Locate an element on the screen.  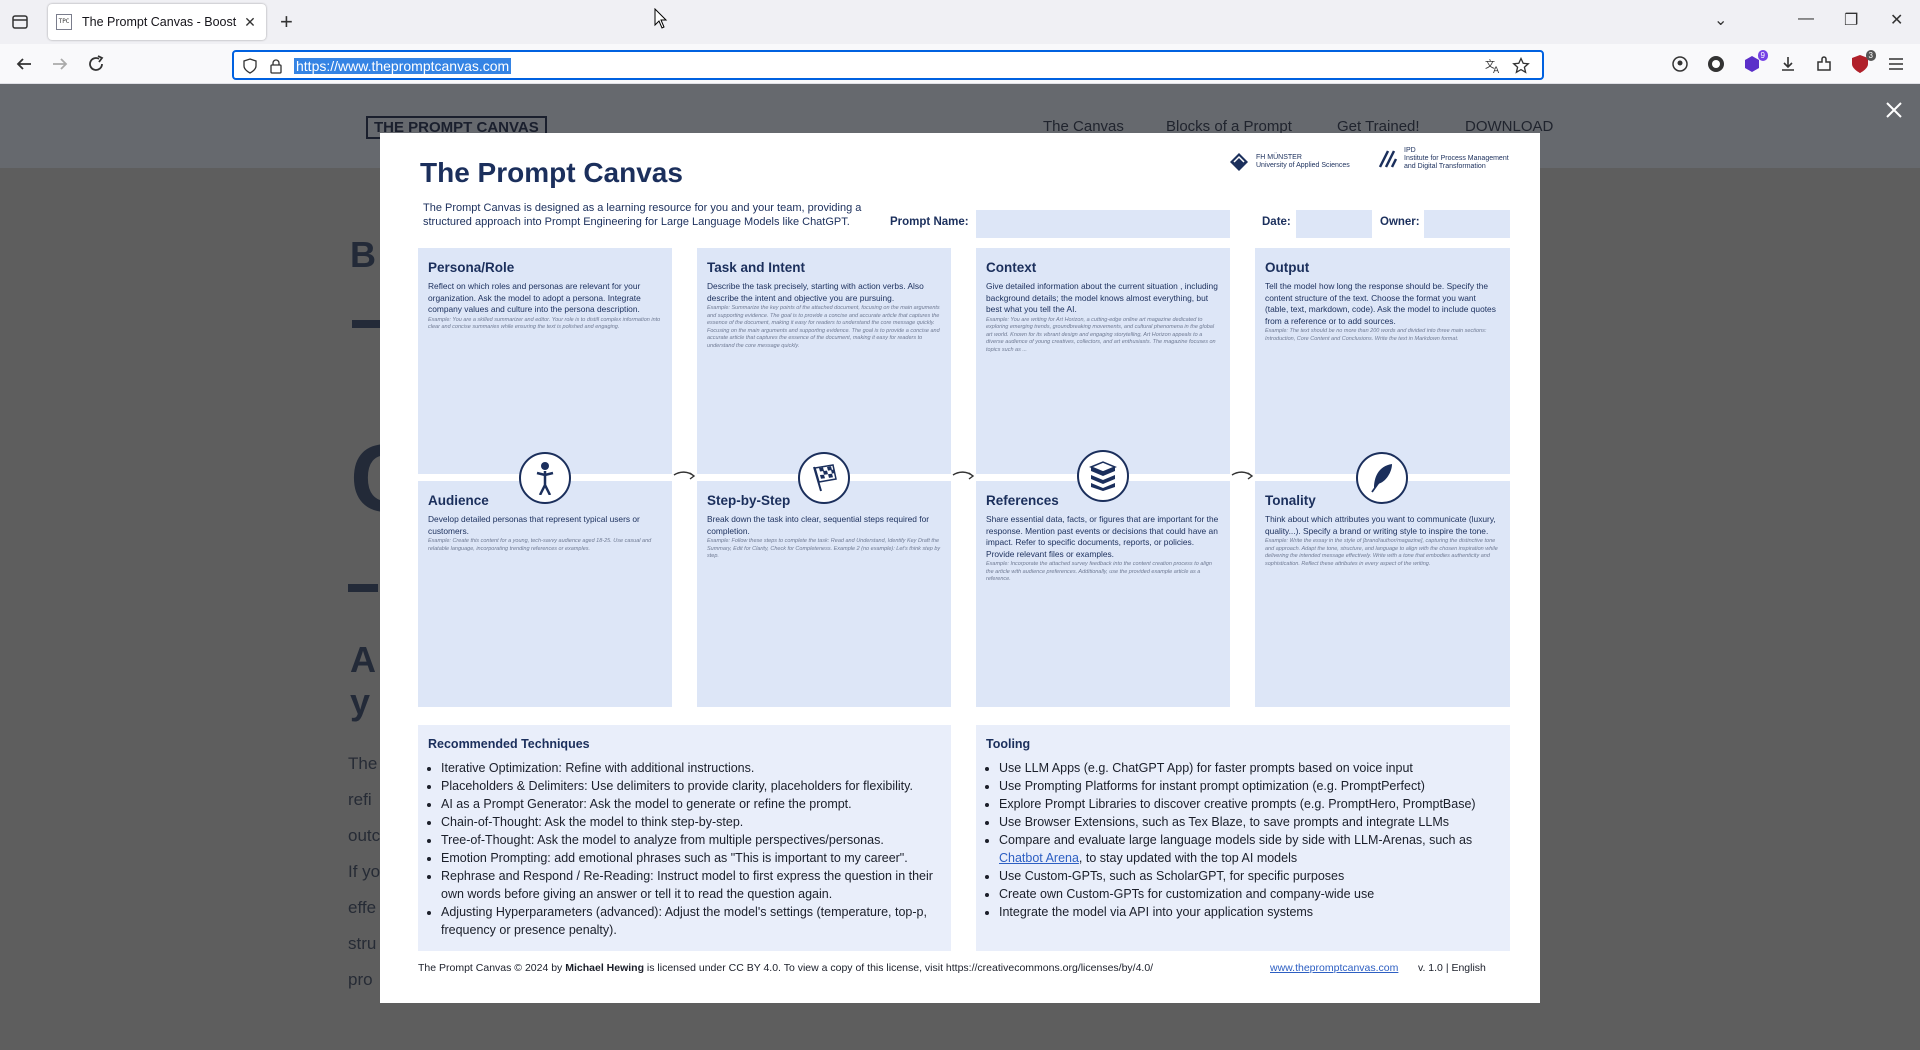
date-field is located at coordinates (1334, 224).